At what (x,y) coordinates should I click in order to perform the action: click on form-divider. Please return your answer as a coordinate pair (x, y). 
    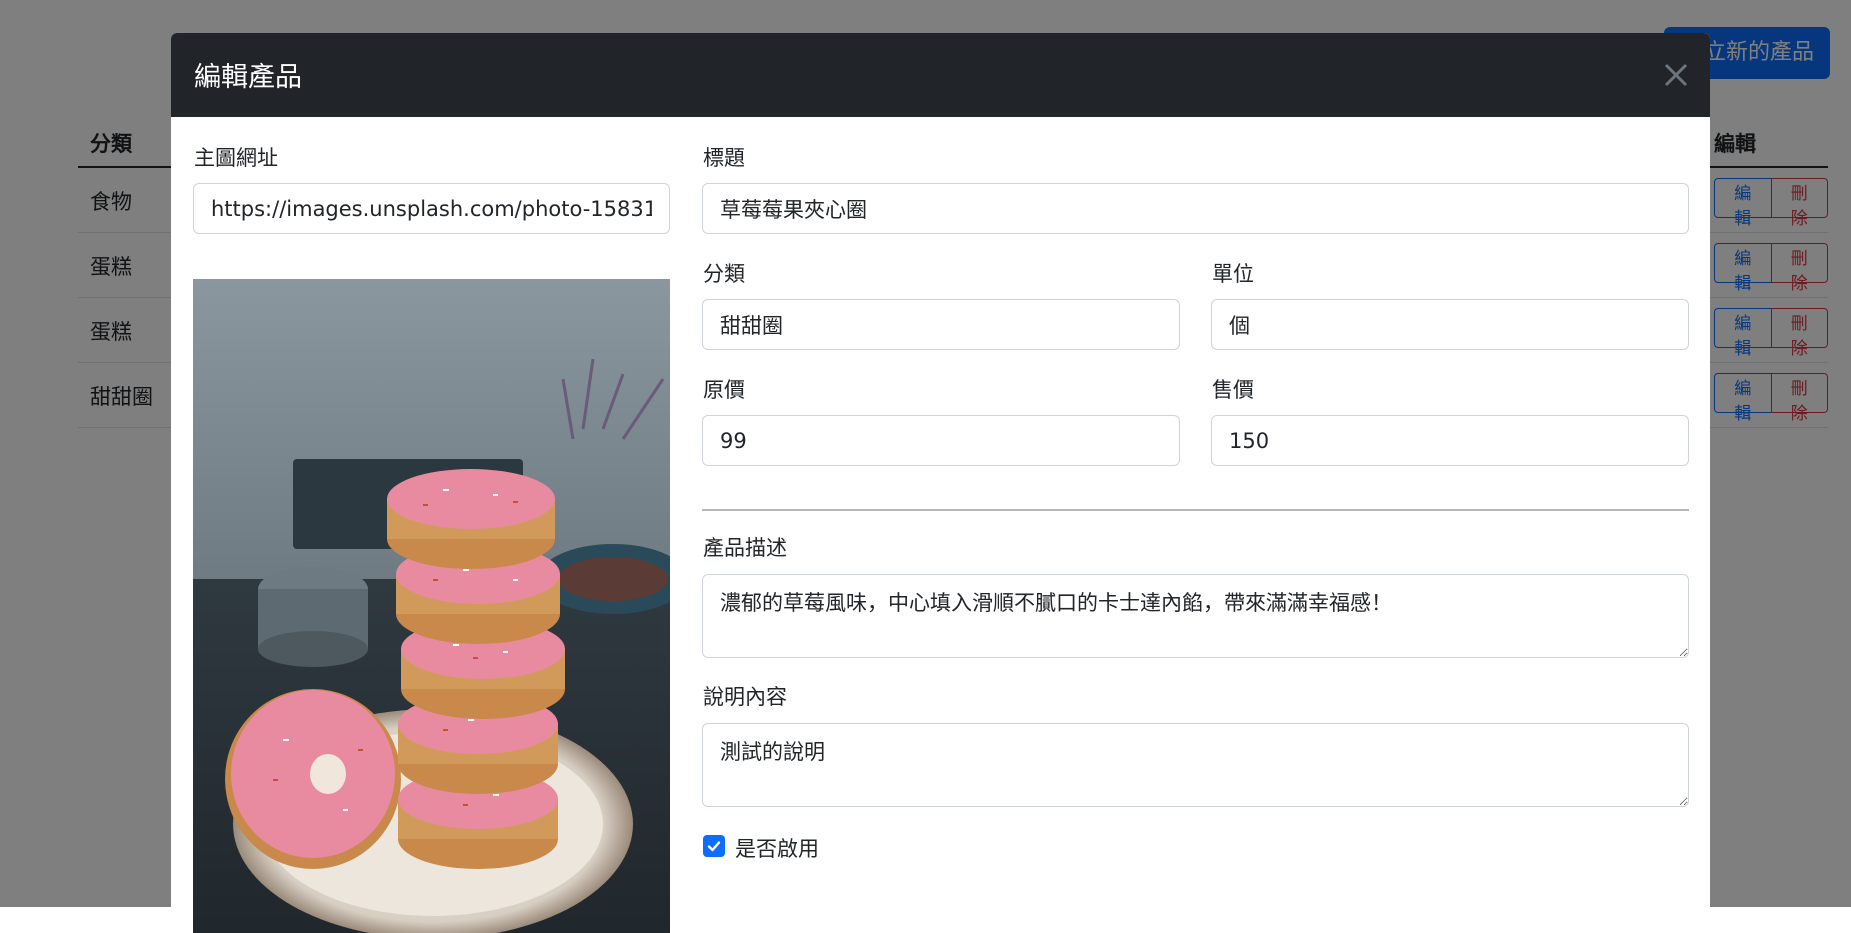
    Looking at the image, I should click on (1195, 510).